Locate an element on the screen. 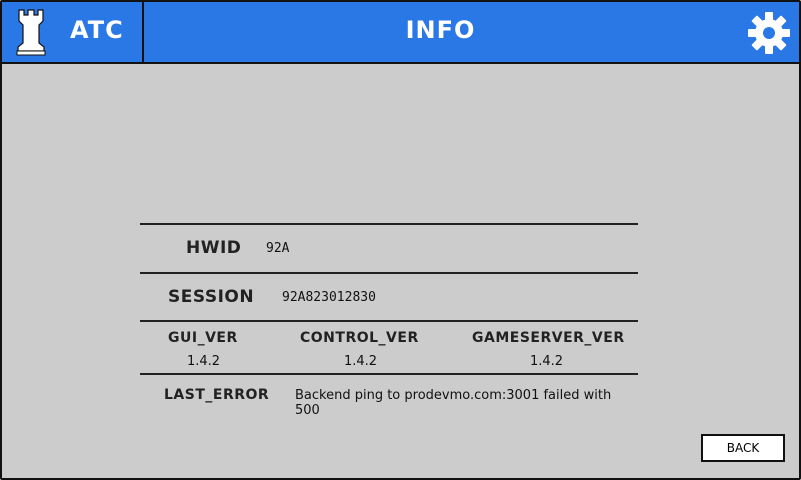  gameserver-ver-label: GAMESERVER_VER is located at coordinates (548, 338).